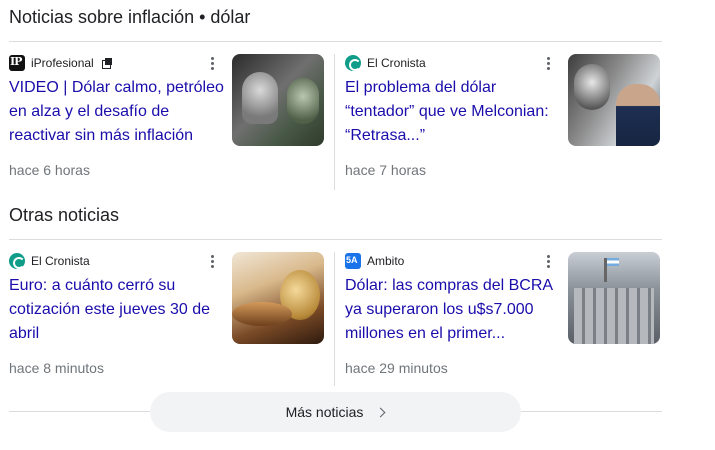 The image size is (715, 450). I want to click on news-timestamp: hace 8 minutos, so click(56, 368).